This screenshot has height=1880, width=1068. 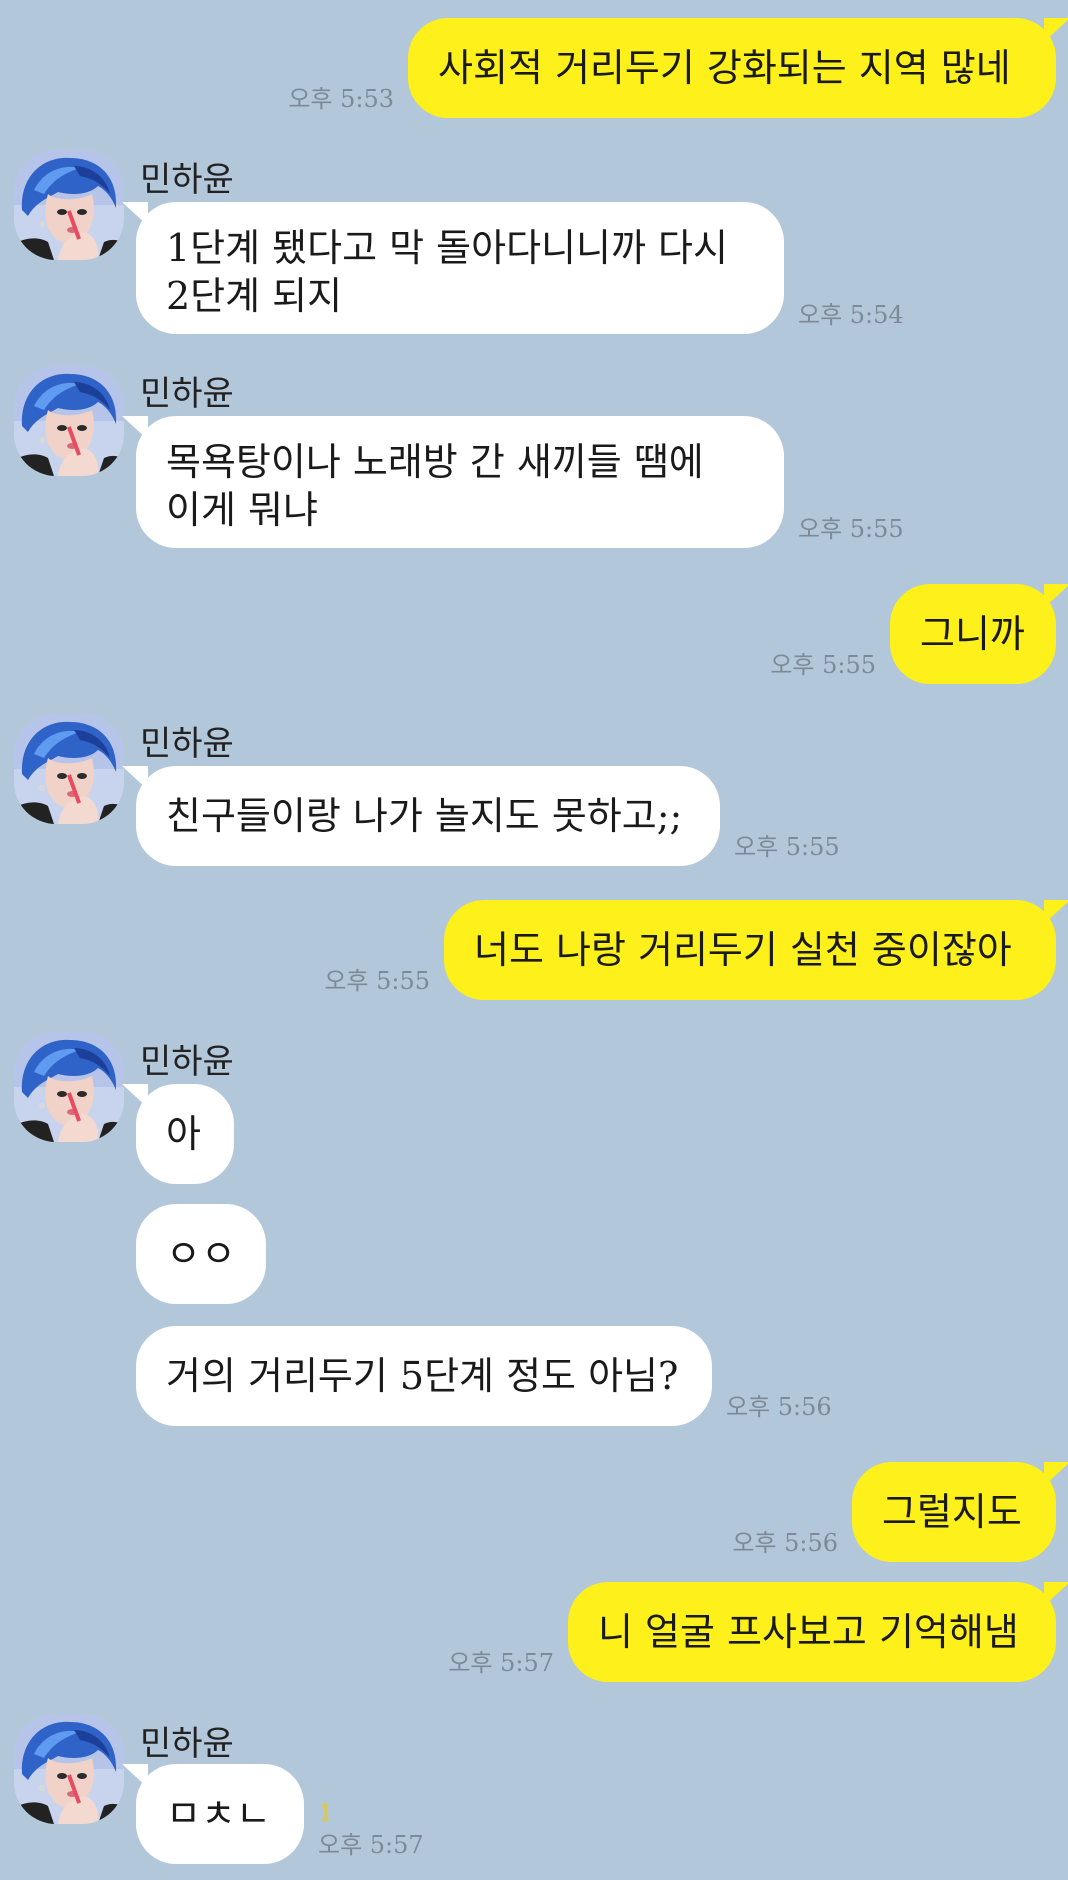 I want to click on message-text: 사회적 거리두기 강화되는 지역 많네, so click(x=724, y=68).